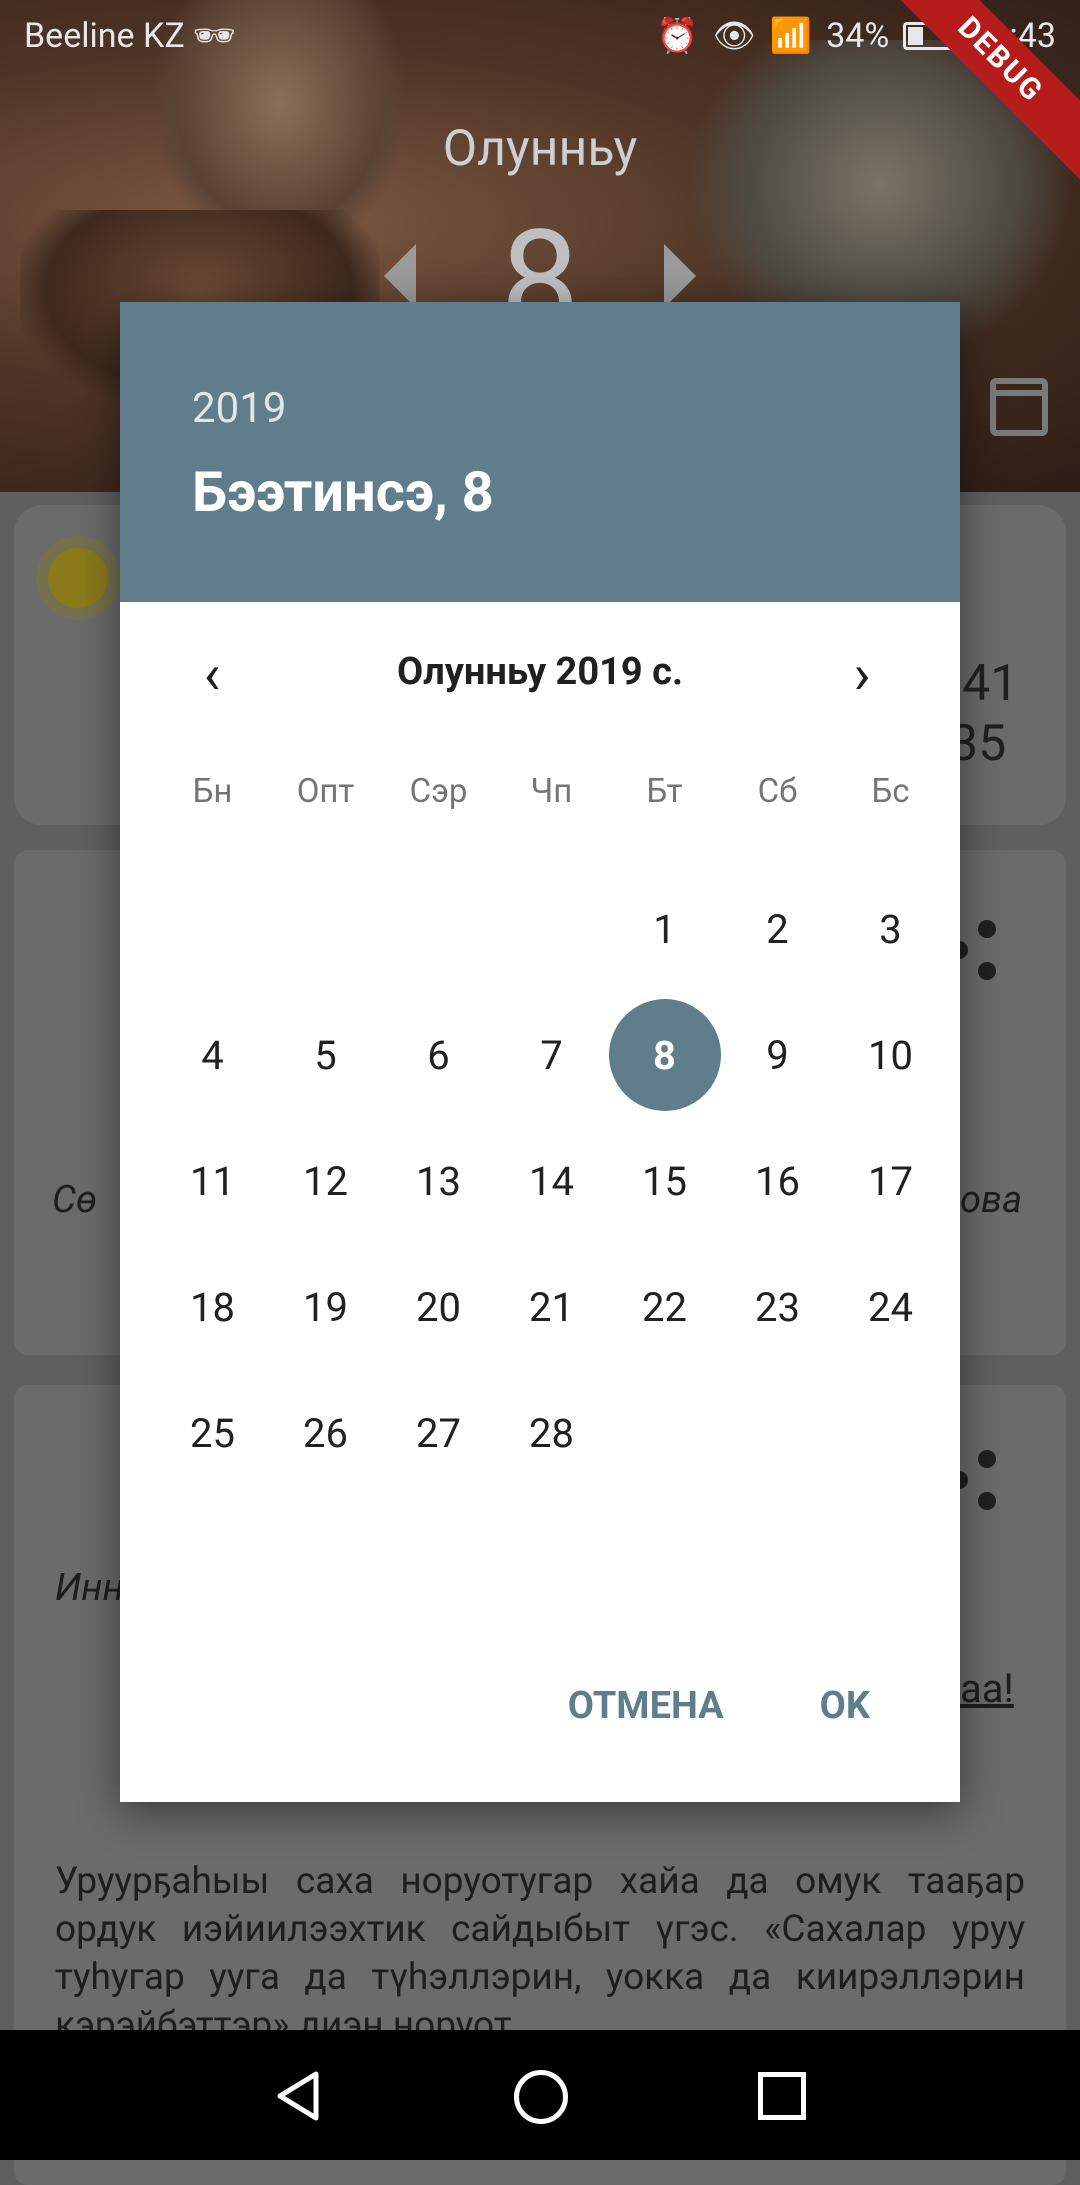  I want to click on back-icon, so click(300, 2096).